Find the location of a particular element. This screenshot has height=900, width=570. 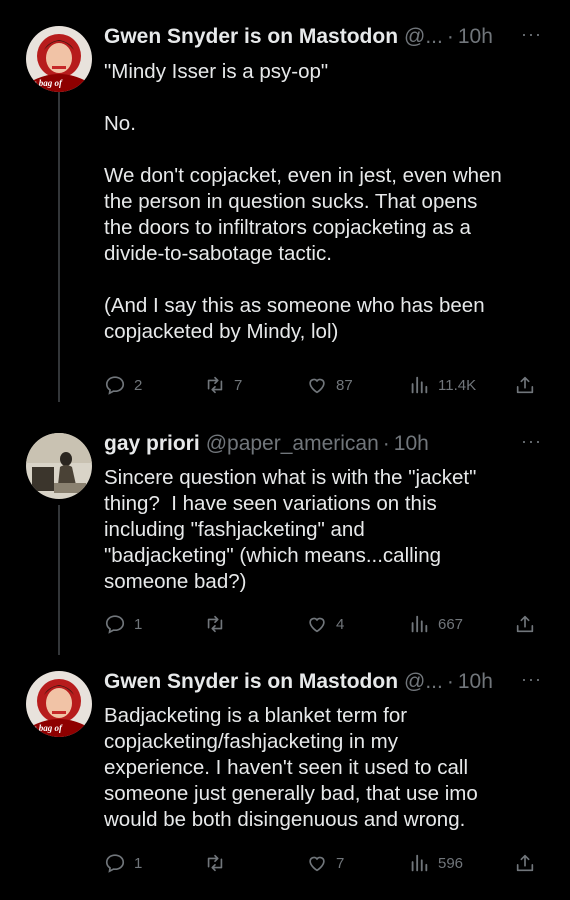

display-name: gay priori is located at coordinates (152, 444).